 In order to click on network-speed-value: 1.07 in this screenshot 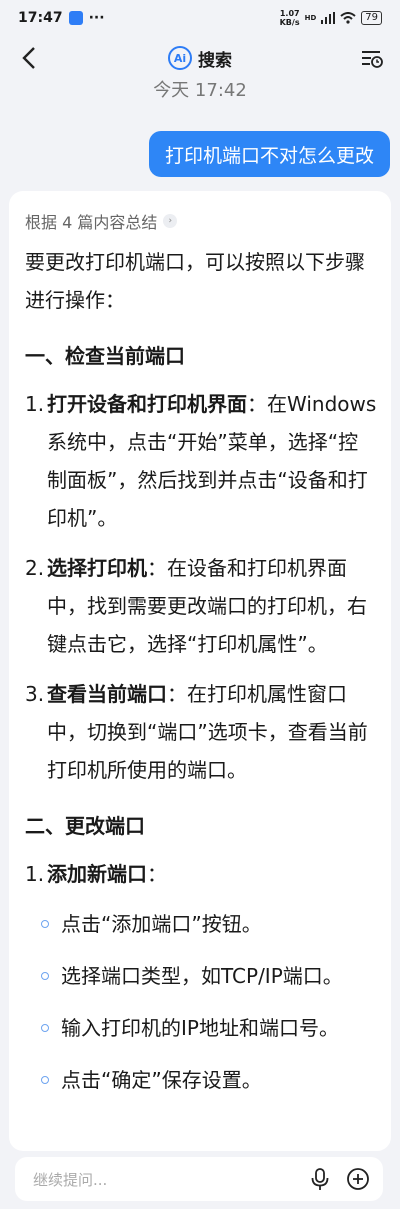, I will do `click(289, 13)`.